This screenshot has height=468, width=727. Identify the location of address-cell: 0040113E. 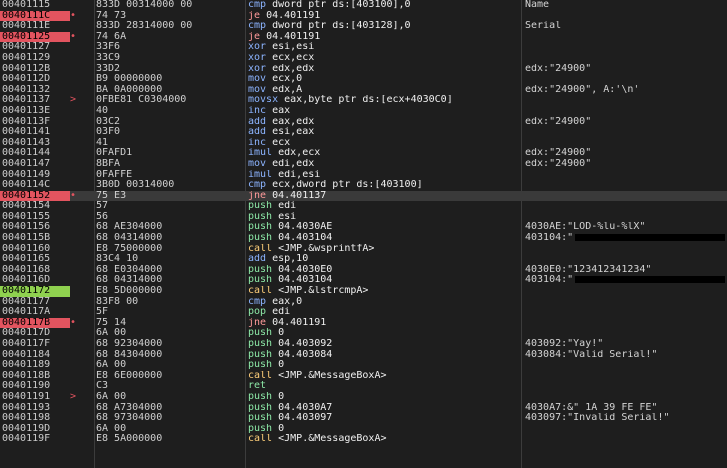
(35, 111).